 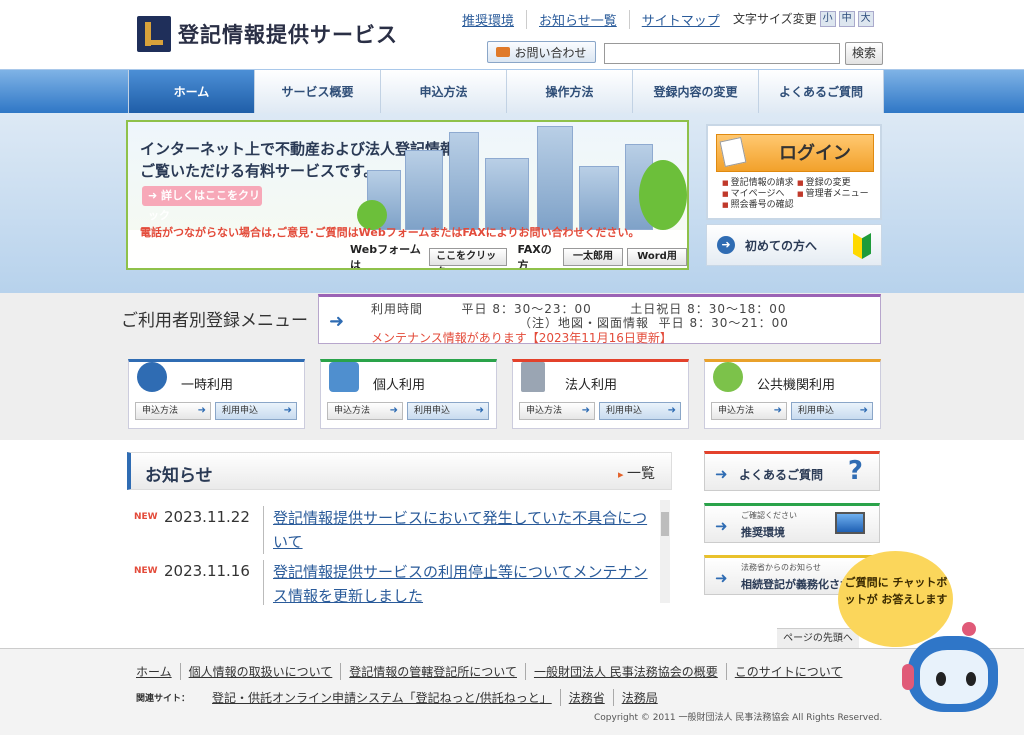 What do you see at coordinates (781, 475) in the screenshot?
I see `faq-label: よくあるご質問` at bounding box center [781, 475].